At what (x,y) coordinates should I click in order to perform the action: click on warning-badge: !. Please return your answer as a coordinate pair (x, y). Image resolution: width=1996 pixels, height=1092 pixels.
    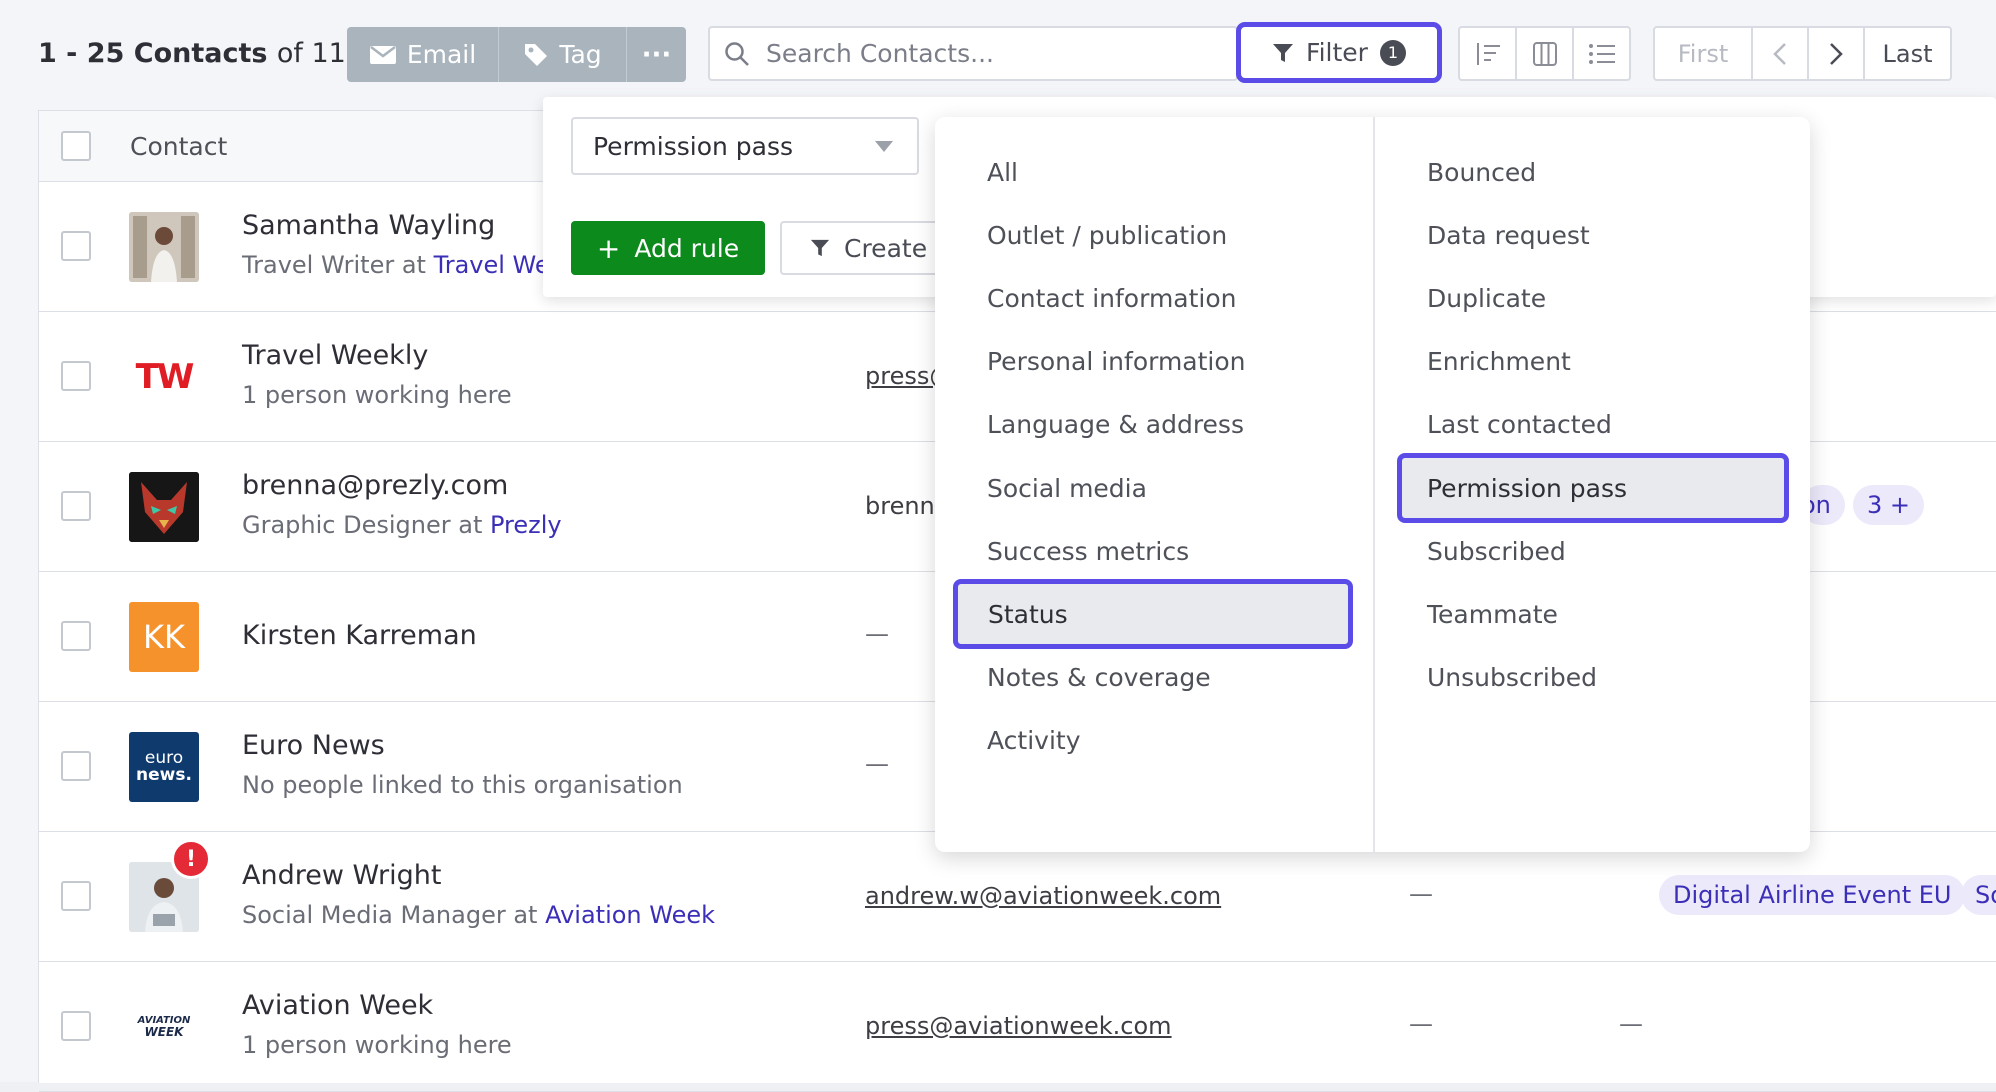
    Looking at the image, I should click on (191, 859).